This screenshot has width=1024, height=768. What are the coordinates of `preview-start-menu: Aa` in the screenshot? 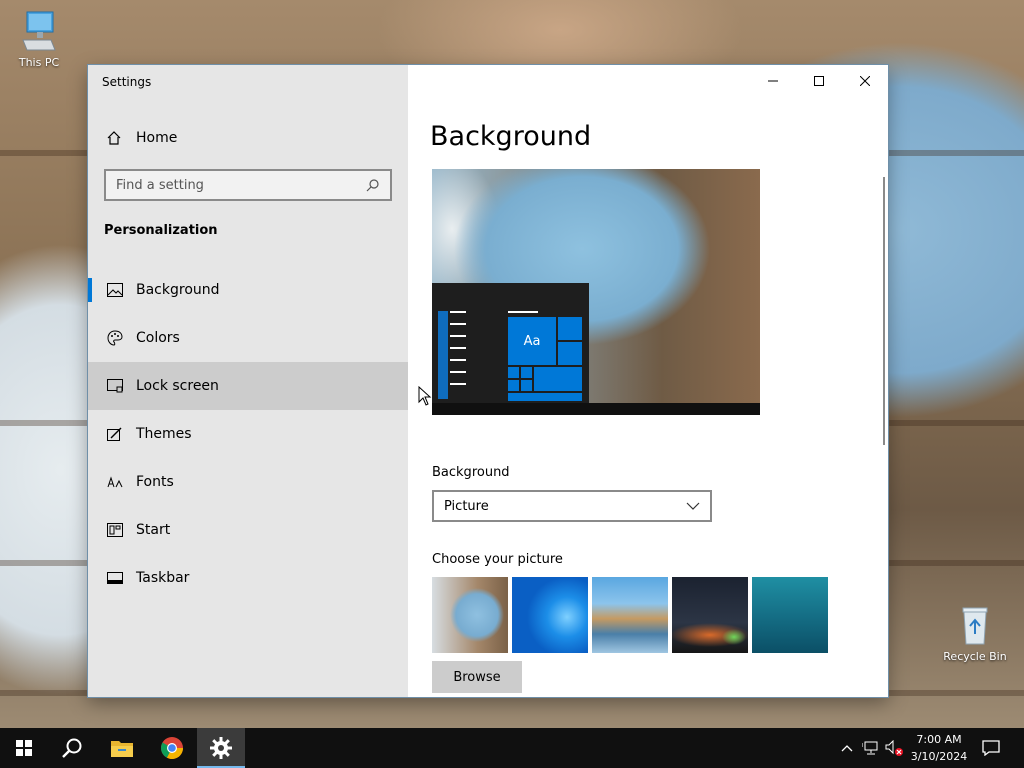 It's located at (510, 343).